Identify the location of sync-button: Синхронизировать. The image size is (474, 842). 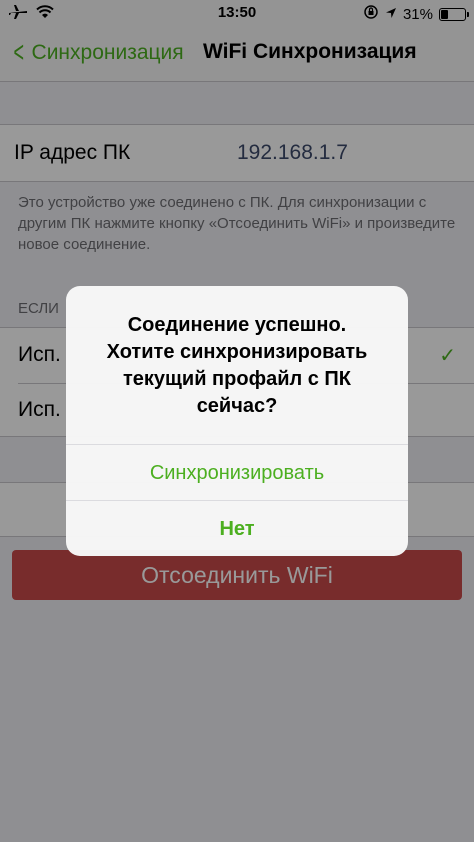
(237, 473).